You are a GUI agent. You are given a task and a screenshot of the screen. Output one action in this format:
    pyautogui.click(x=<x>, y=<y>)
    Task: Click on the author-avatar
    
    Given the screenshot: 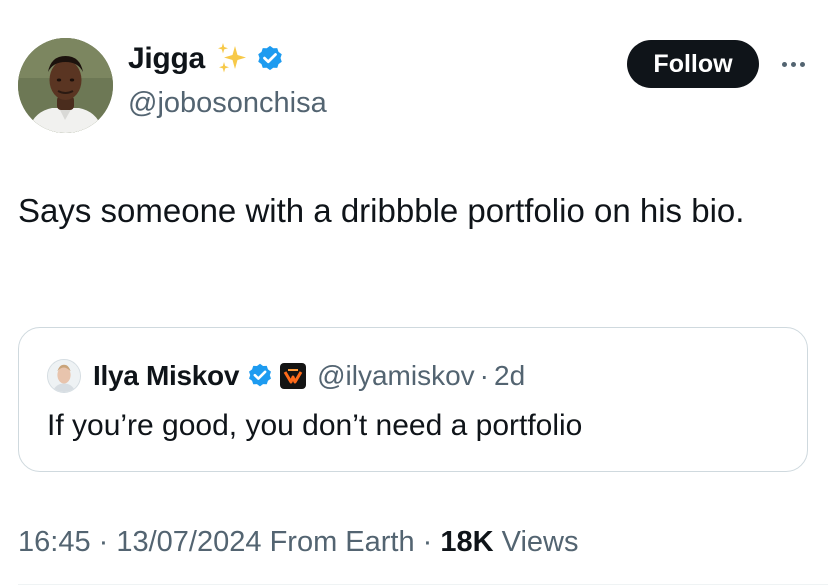 What is the action you would take?
    pyautogui.click(x=65, y=85)
    